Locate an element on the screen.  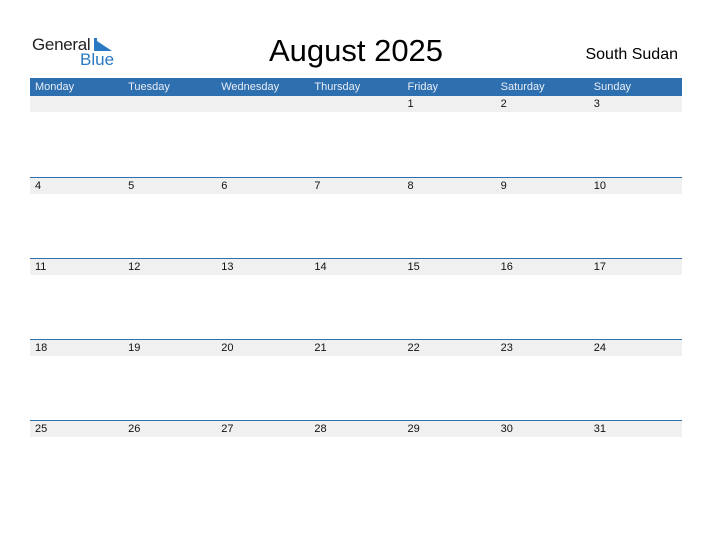
day-cell: 27 is located at coordinates (227, 429).